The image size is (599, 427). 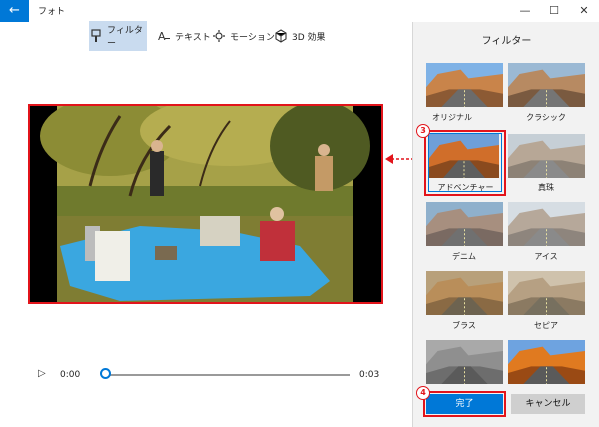 What do you see at coordinates (525, 11) in the screenshot?
I see `minimize-button: —` at bounding box center [525, 11].